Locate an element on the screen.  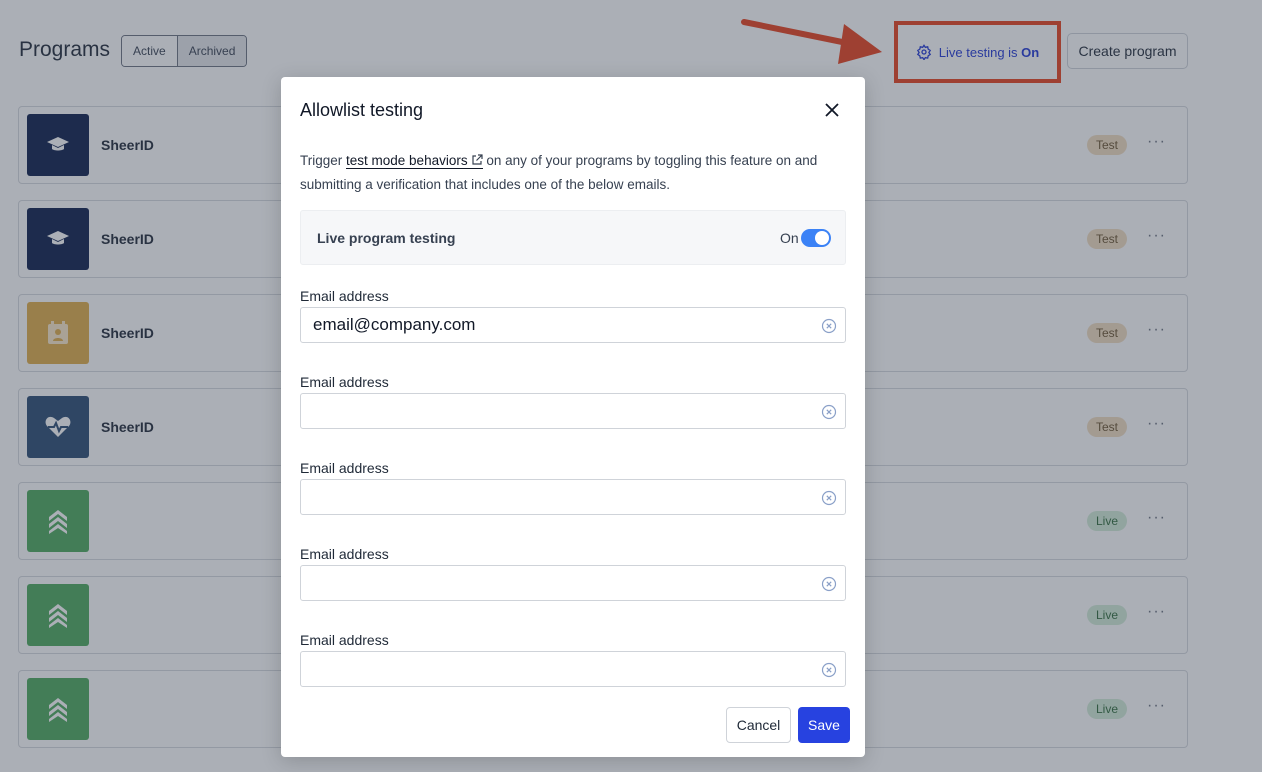
test-mode-behaviors-label: test mode behaviors is located at coordinates (407, 160).